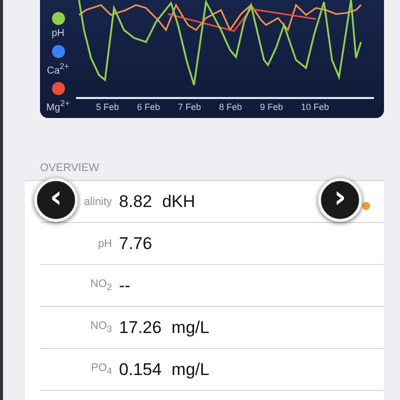 This screenshot has width=400, height=400. I want to click on axis-label: 10 Feb, so click(315, 106).